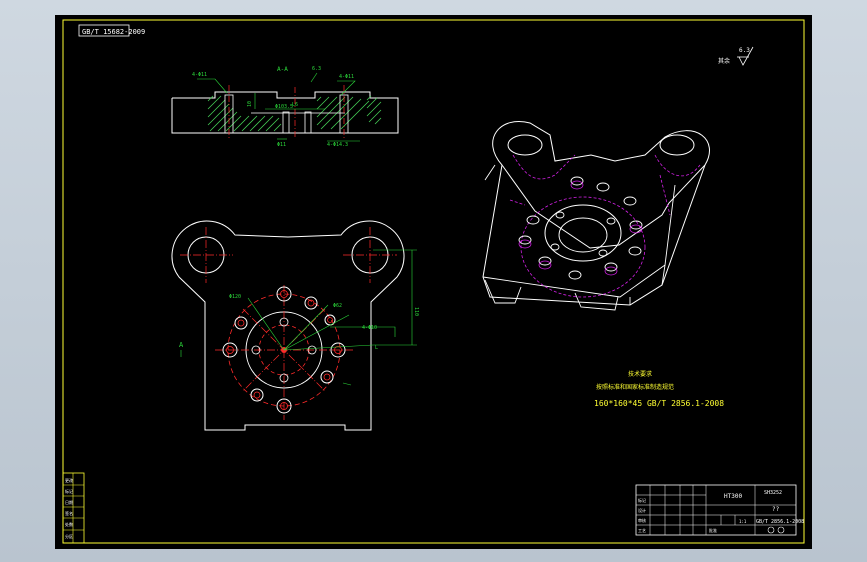  I want to click on view-marker: A, so click(181, 345).